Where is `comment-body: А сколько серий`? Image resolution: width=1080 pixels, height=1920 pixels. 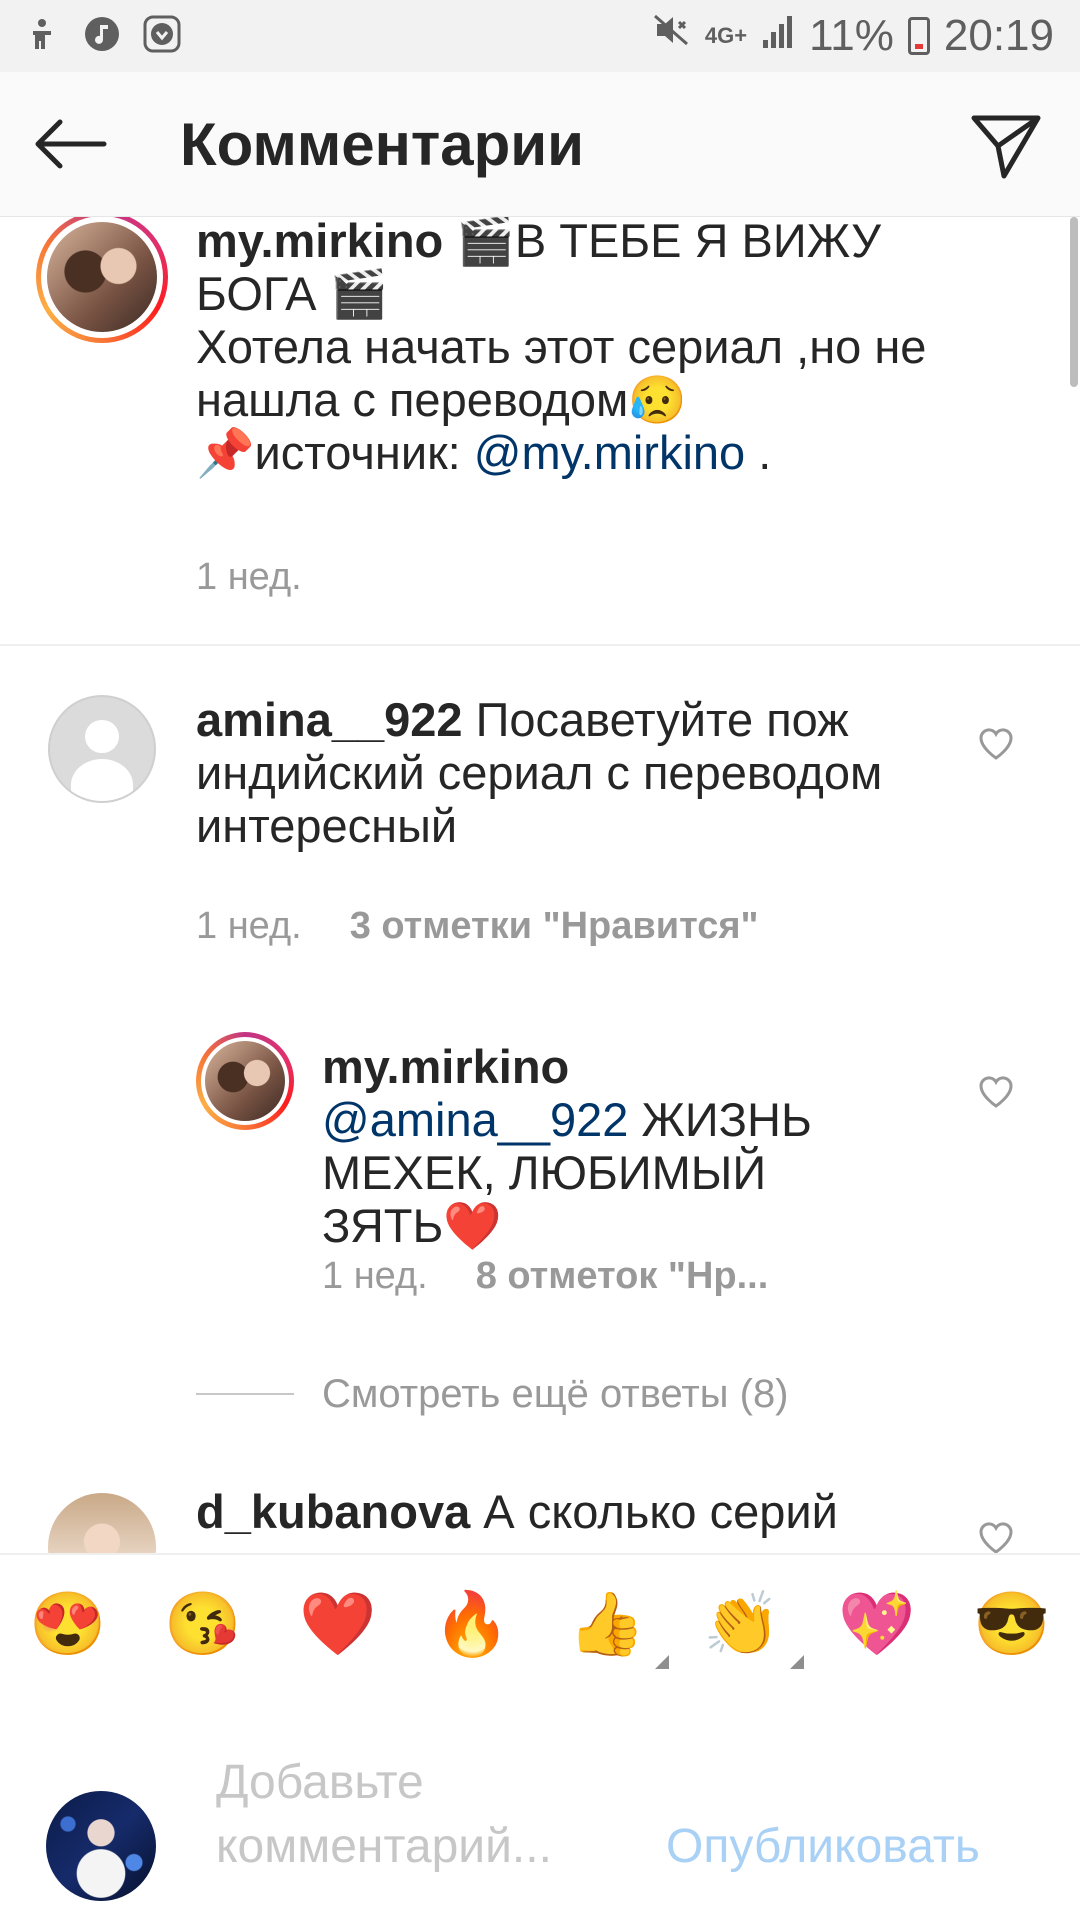
comment-body: А сколько серий is located at coordinates (654, 1511).